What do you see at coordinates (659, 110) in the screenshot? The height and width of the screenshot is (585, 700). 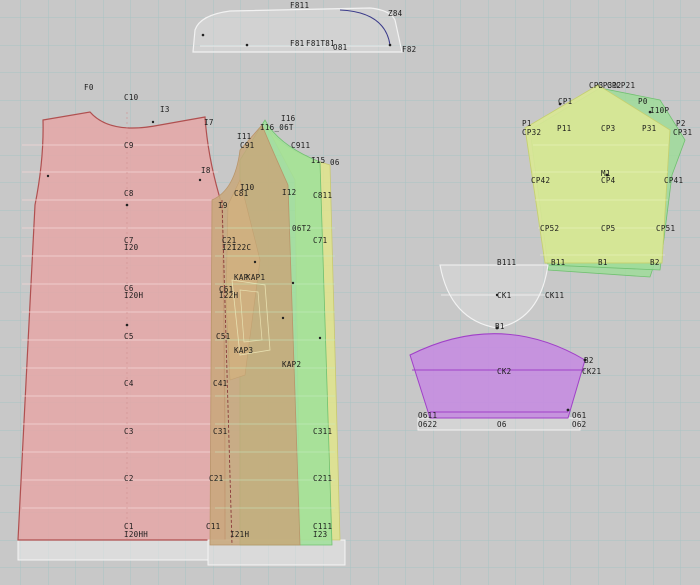 I see `label-sleeve: I10P` at bounding box center [659, 110].